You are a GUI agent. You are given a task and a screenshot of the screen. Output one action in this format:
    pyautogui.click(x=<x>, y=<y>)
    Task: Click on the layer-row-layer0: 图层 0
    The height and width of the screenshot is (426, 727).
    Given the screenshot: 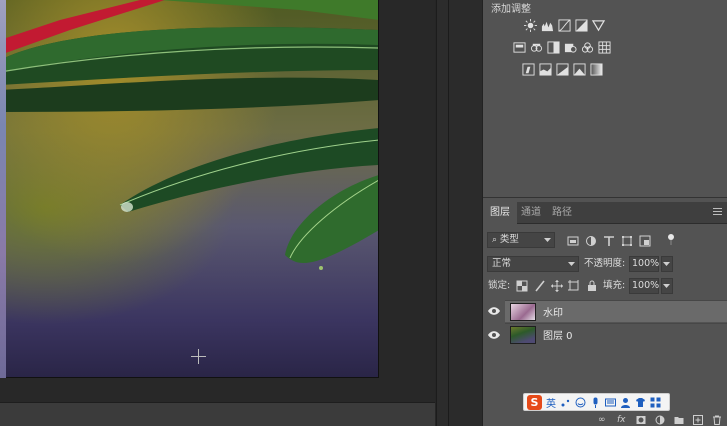 What is the action you would take?
    pyautogui.click(x=616, y=334)
    